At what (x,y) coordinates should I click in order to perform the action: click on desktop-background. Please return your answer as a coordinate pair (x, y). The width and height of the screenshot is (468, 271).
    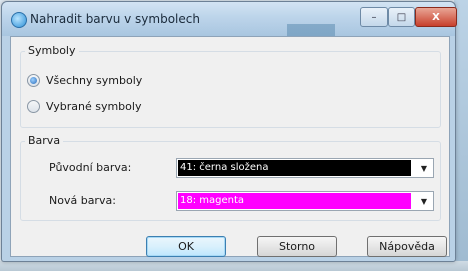
    Looking at the image, I should click on (461, 135).